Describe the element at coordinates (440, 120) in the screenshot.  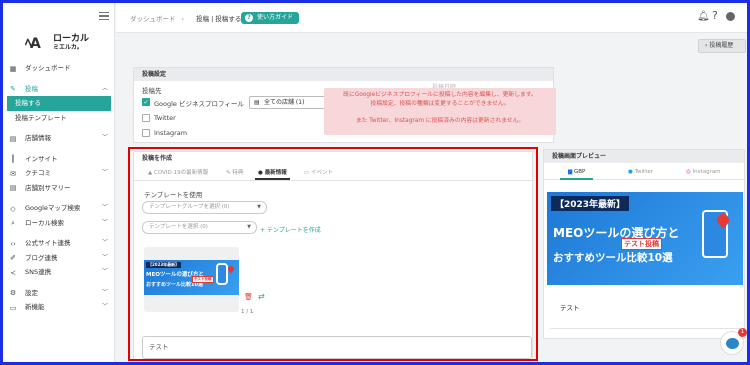
I see `warning-line: また Twitter、Instagram に投稿済みの内容は更新されません。` at that location.